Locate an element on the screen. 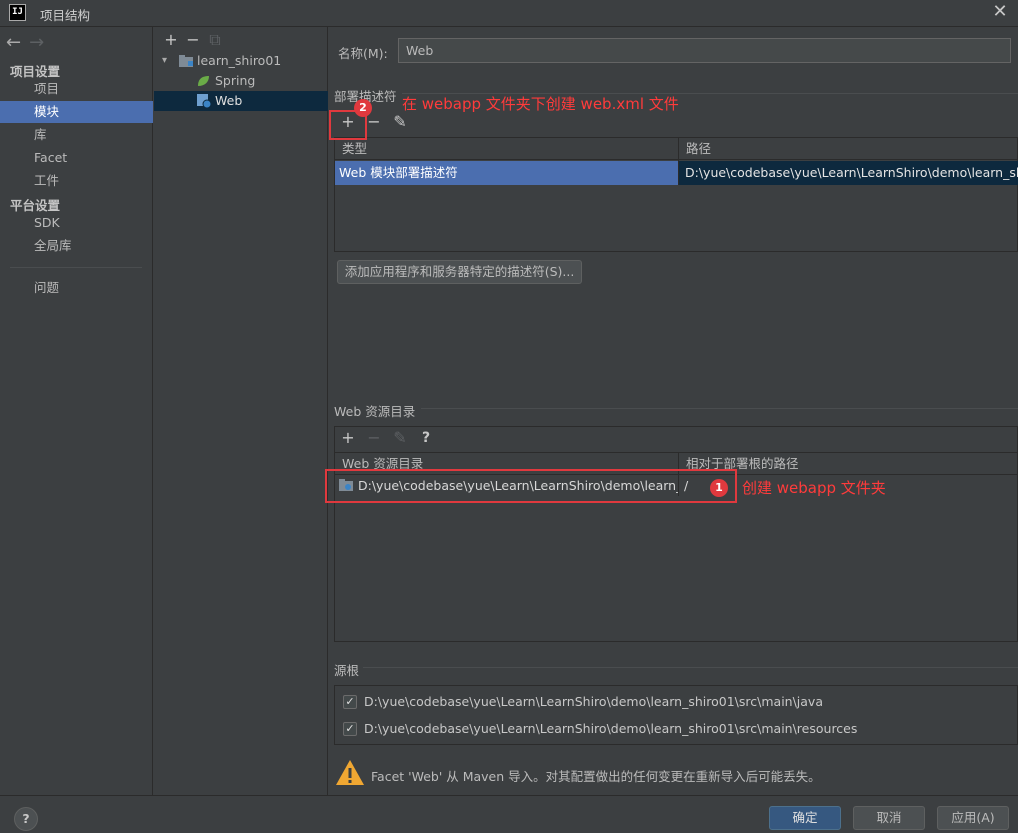  chevron-down-icon: ▾ is located at coordinates (164, 61).